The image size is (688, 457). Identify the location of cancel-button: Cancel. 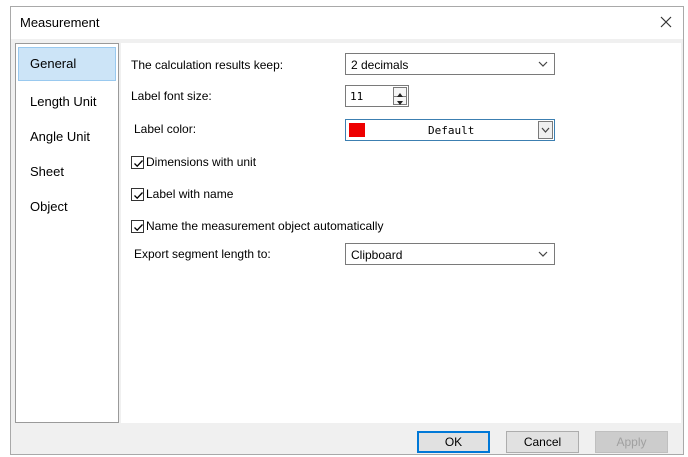
(542, 442).